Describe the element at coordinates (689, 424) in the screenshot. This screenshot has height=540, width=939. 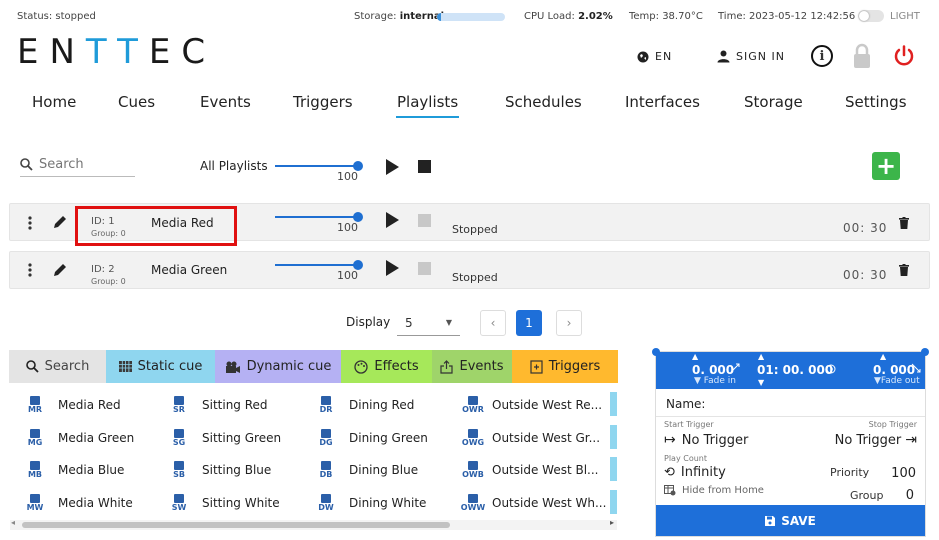
I see `start-trigger-label: Start Trigger` at that location.